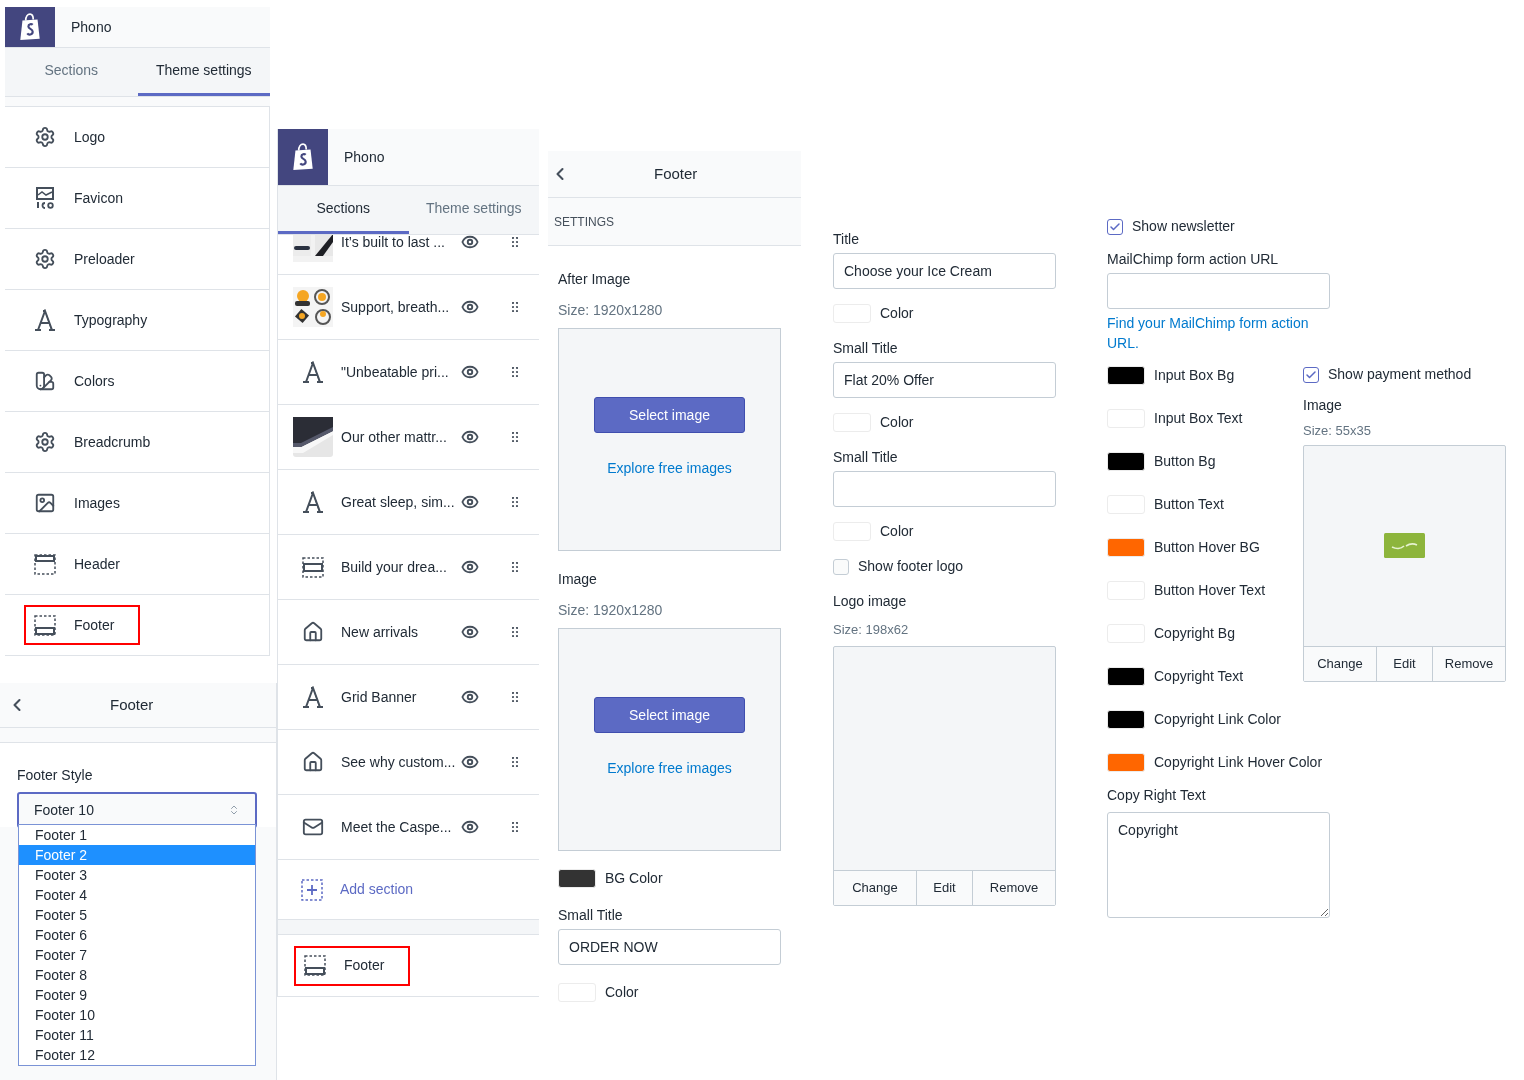 Image resolution: width=1524 pixels, height=1080 pixels. I want to click on settings-list-item: Typography, so click(137, 320).